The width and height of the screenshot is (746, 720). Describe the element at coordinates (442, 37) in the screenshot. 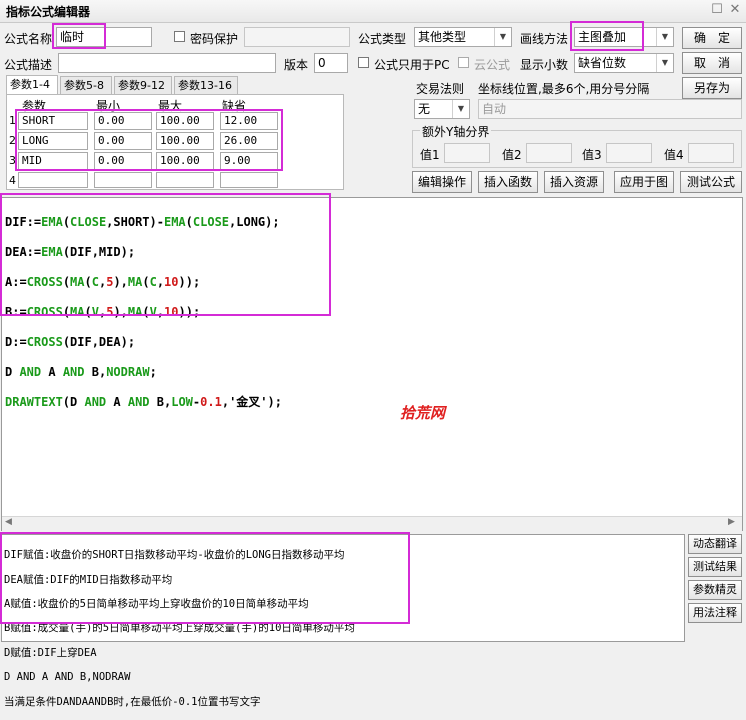

I see `type-value: 其他类型` at that location.